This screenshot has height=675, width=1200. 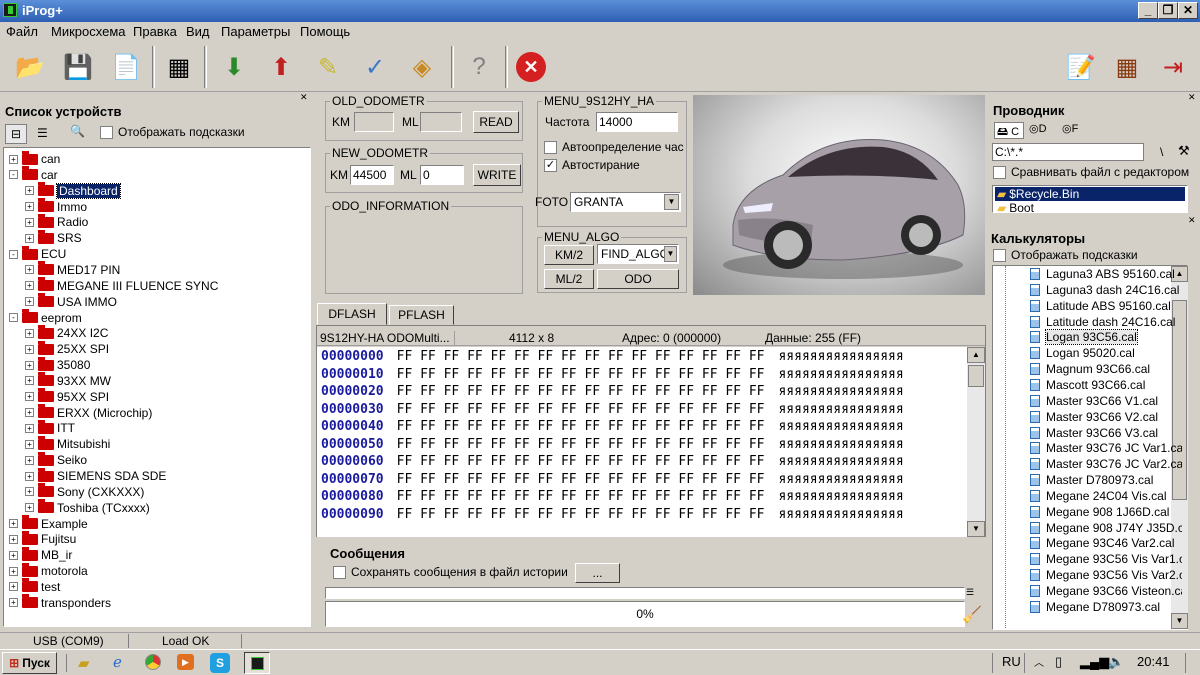 What do you see at coordinates (1090, 194) in the screenshot?
I see `list-item: ▰ $Recycle.Bin` at bounding box center [1090, 194].